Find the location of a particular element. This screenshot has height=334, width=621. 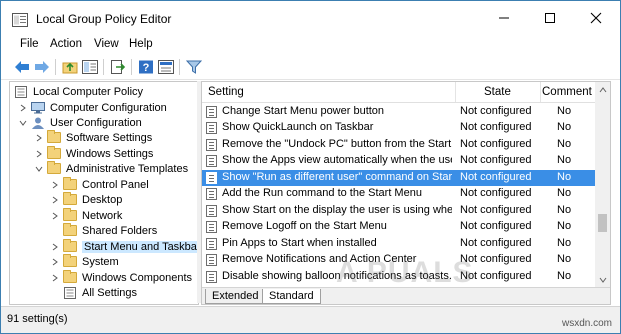

show-hide-tree-button is located at coordinates (90, 67).